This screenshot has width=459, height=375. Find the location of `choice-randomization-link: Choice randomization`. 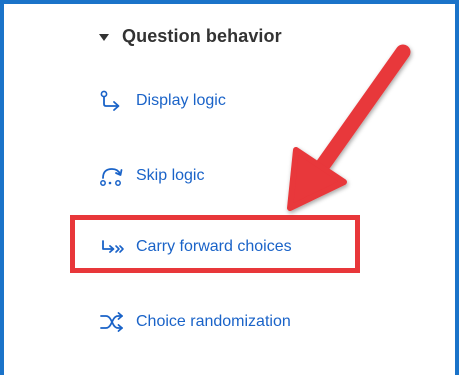

choice-randomization-link: Choice randomization is located at coordinates (195, 322).